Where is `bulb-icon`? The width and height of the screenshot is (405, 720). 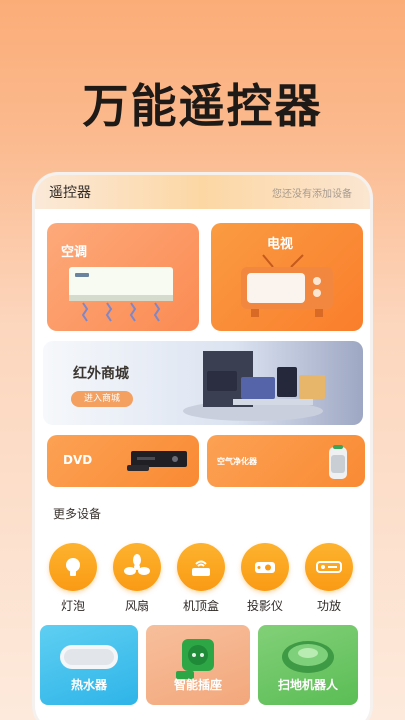 bulb-icon is located at coordinates (73, 567).